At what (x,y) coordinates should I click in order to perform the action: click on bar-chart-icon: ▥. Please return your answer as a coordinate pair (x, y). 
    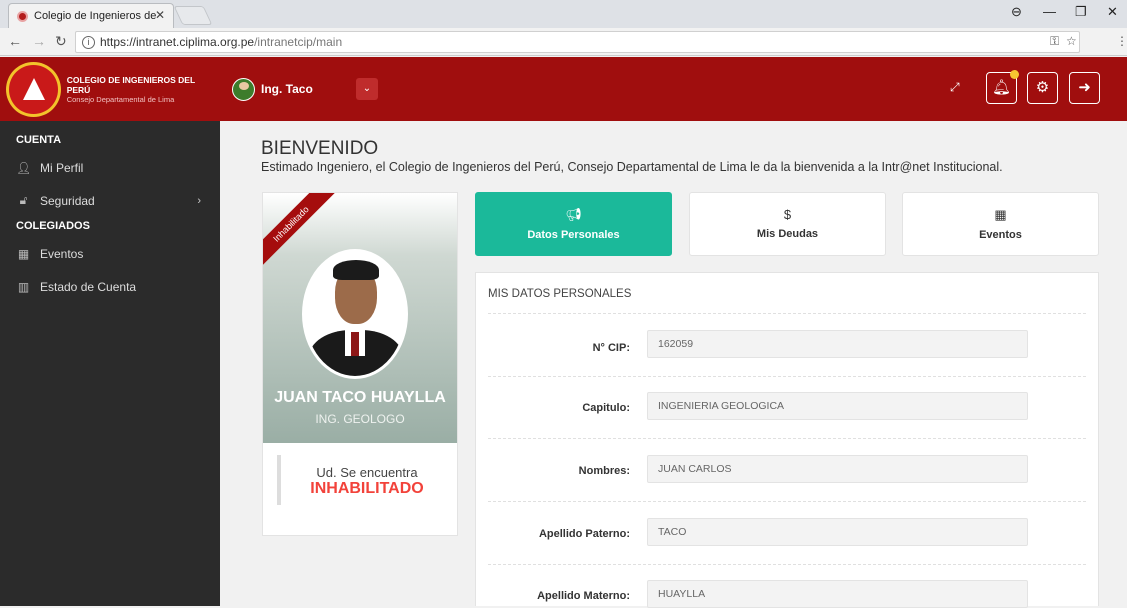
    Looking at the image, I should click on (23, 287).